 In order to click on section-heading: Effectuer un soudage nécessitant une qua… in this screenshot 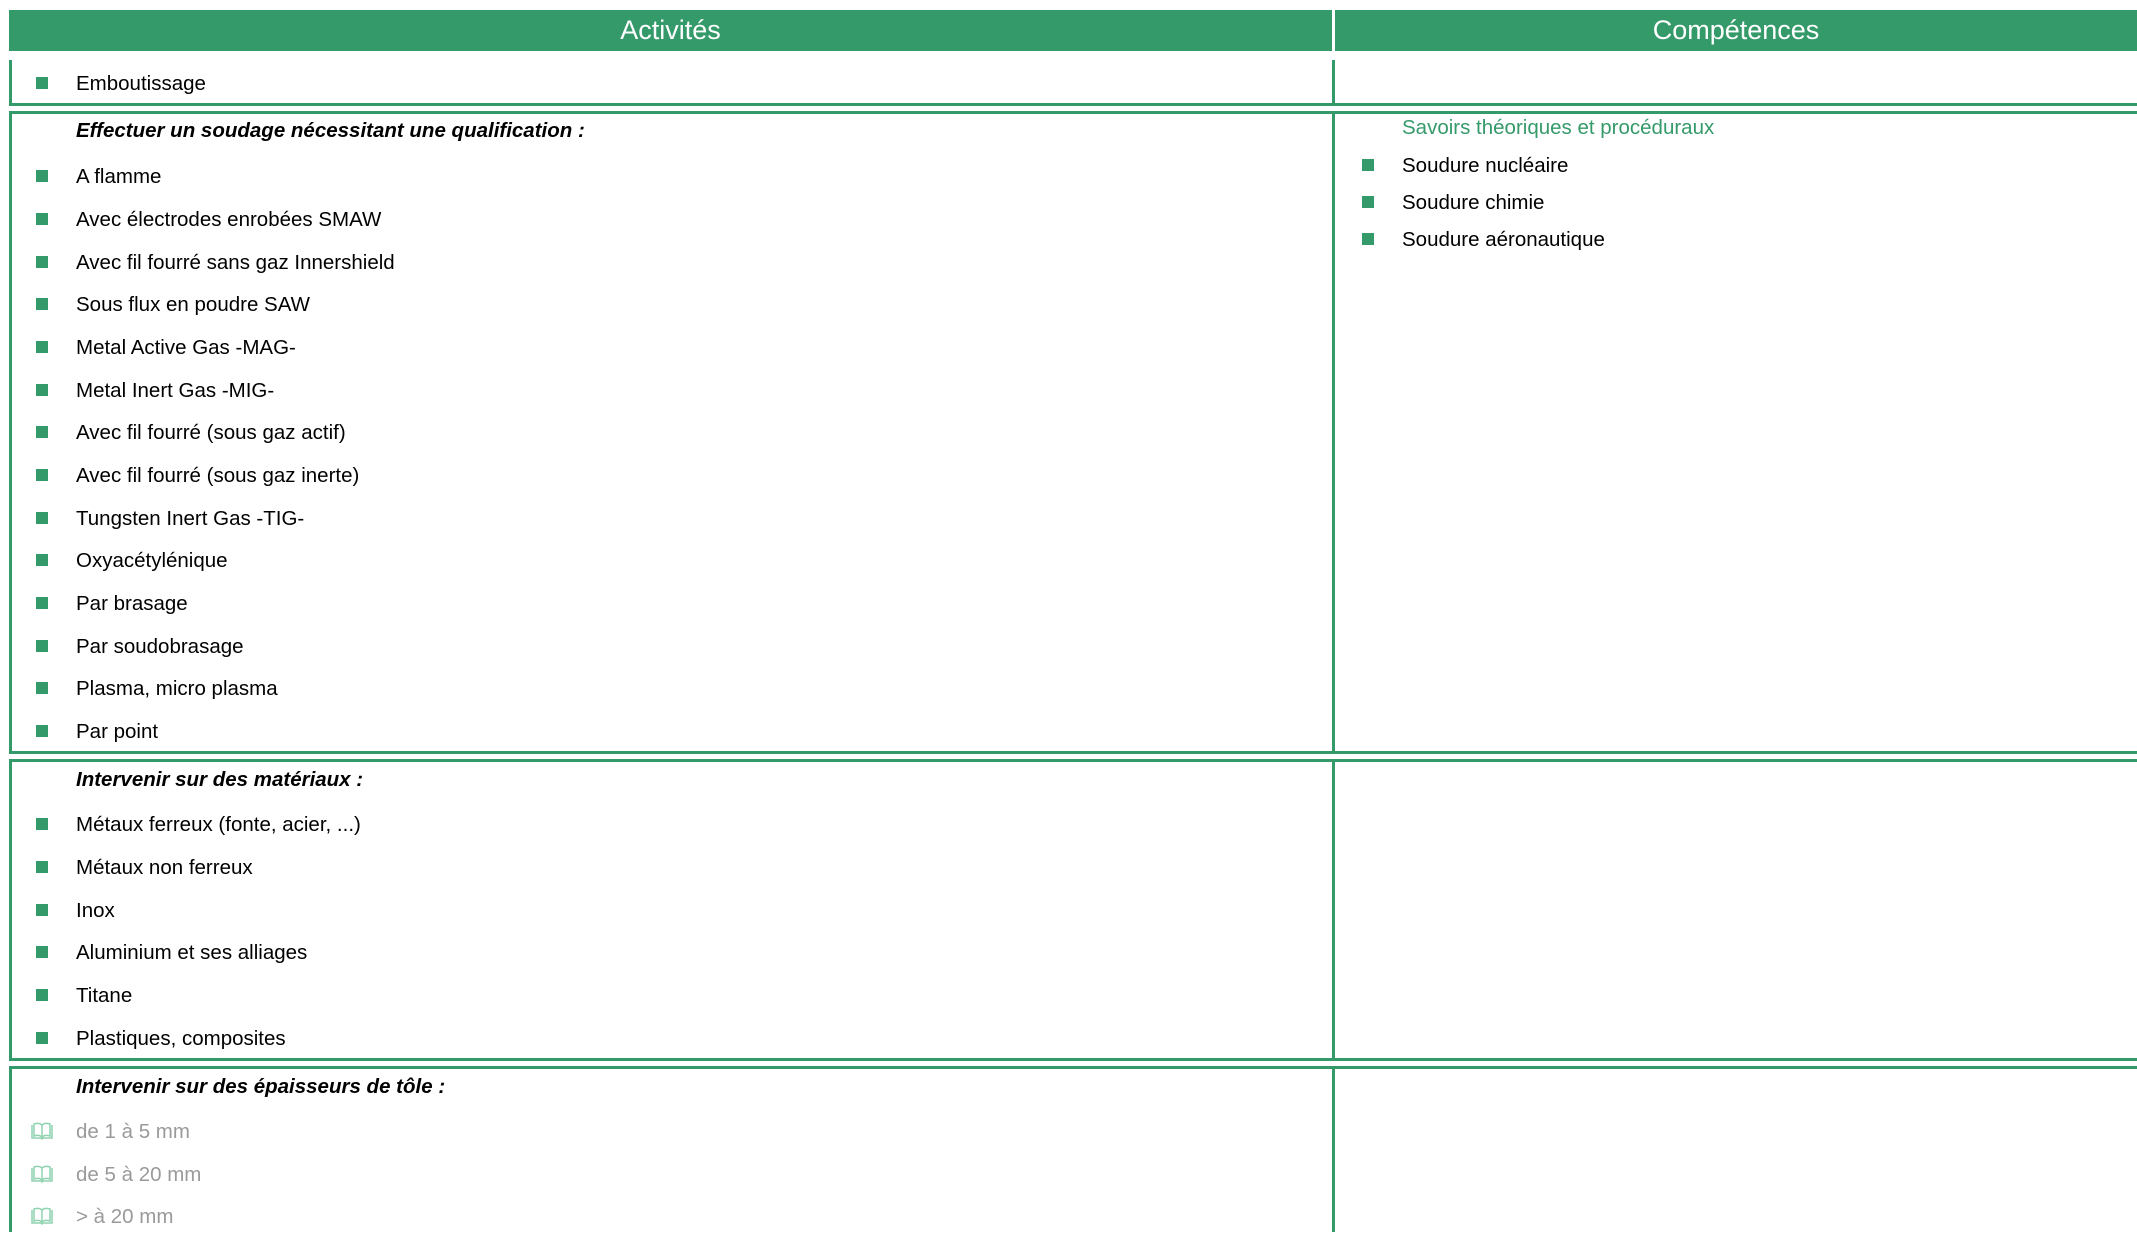, I will do `click(330, 130)`.